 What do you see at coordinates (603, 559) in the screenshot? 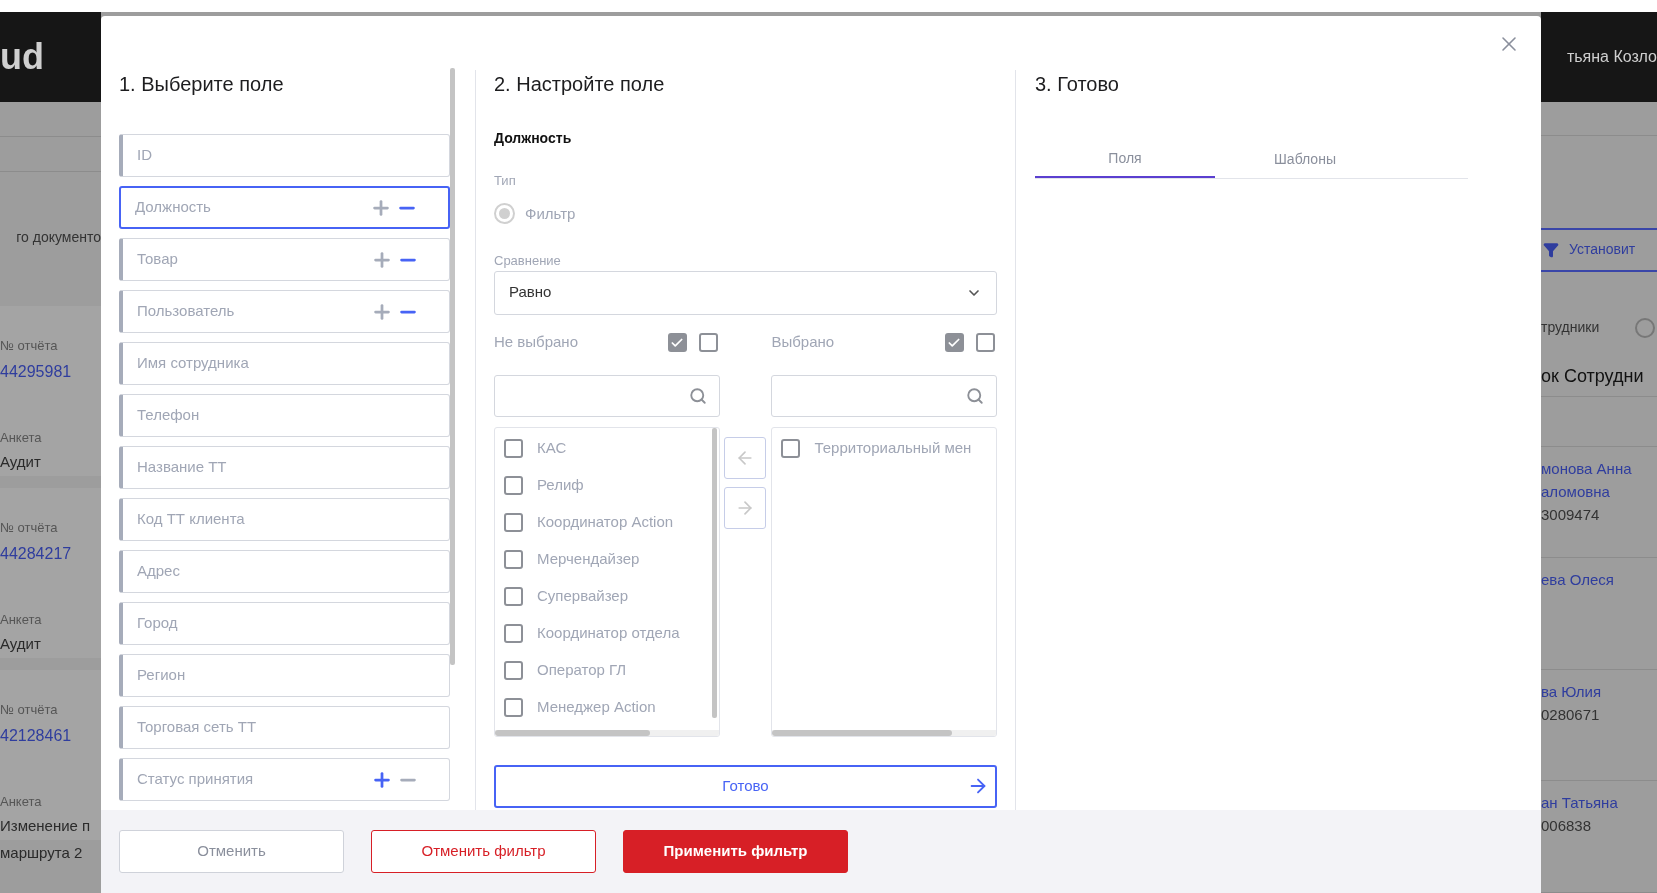
I see `option-item: Мерчендайзер` at bounding box center [603, 559].